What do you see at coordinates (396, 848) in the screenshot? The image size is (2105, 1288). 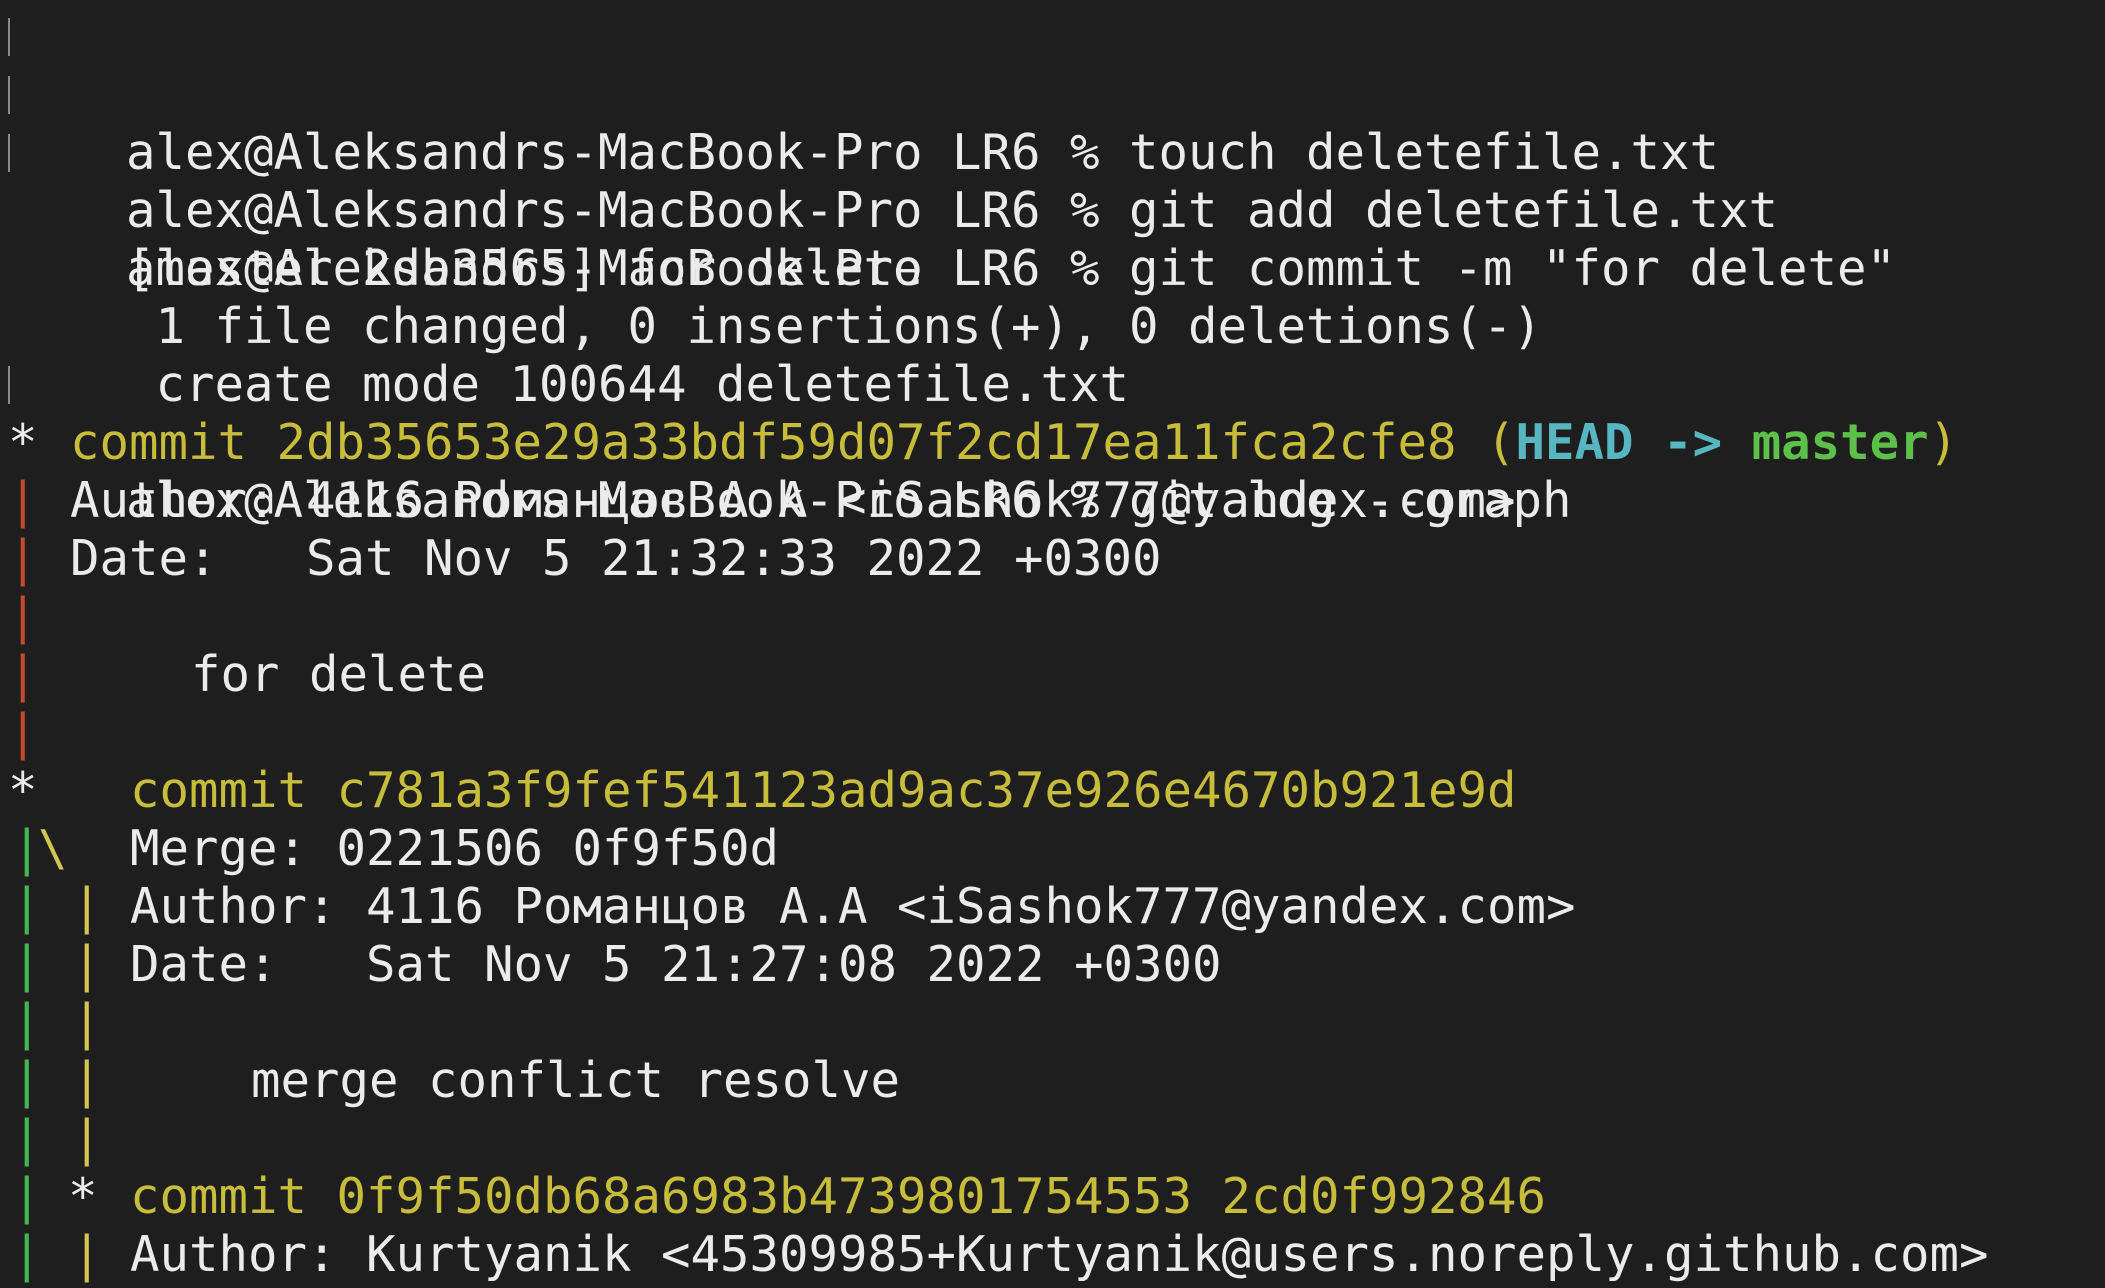 I see `log-commit-2-merge: | \ Merge: 0221506 0f9f50d` at bounding box center [396, 848].